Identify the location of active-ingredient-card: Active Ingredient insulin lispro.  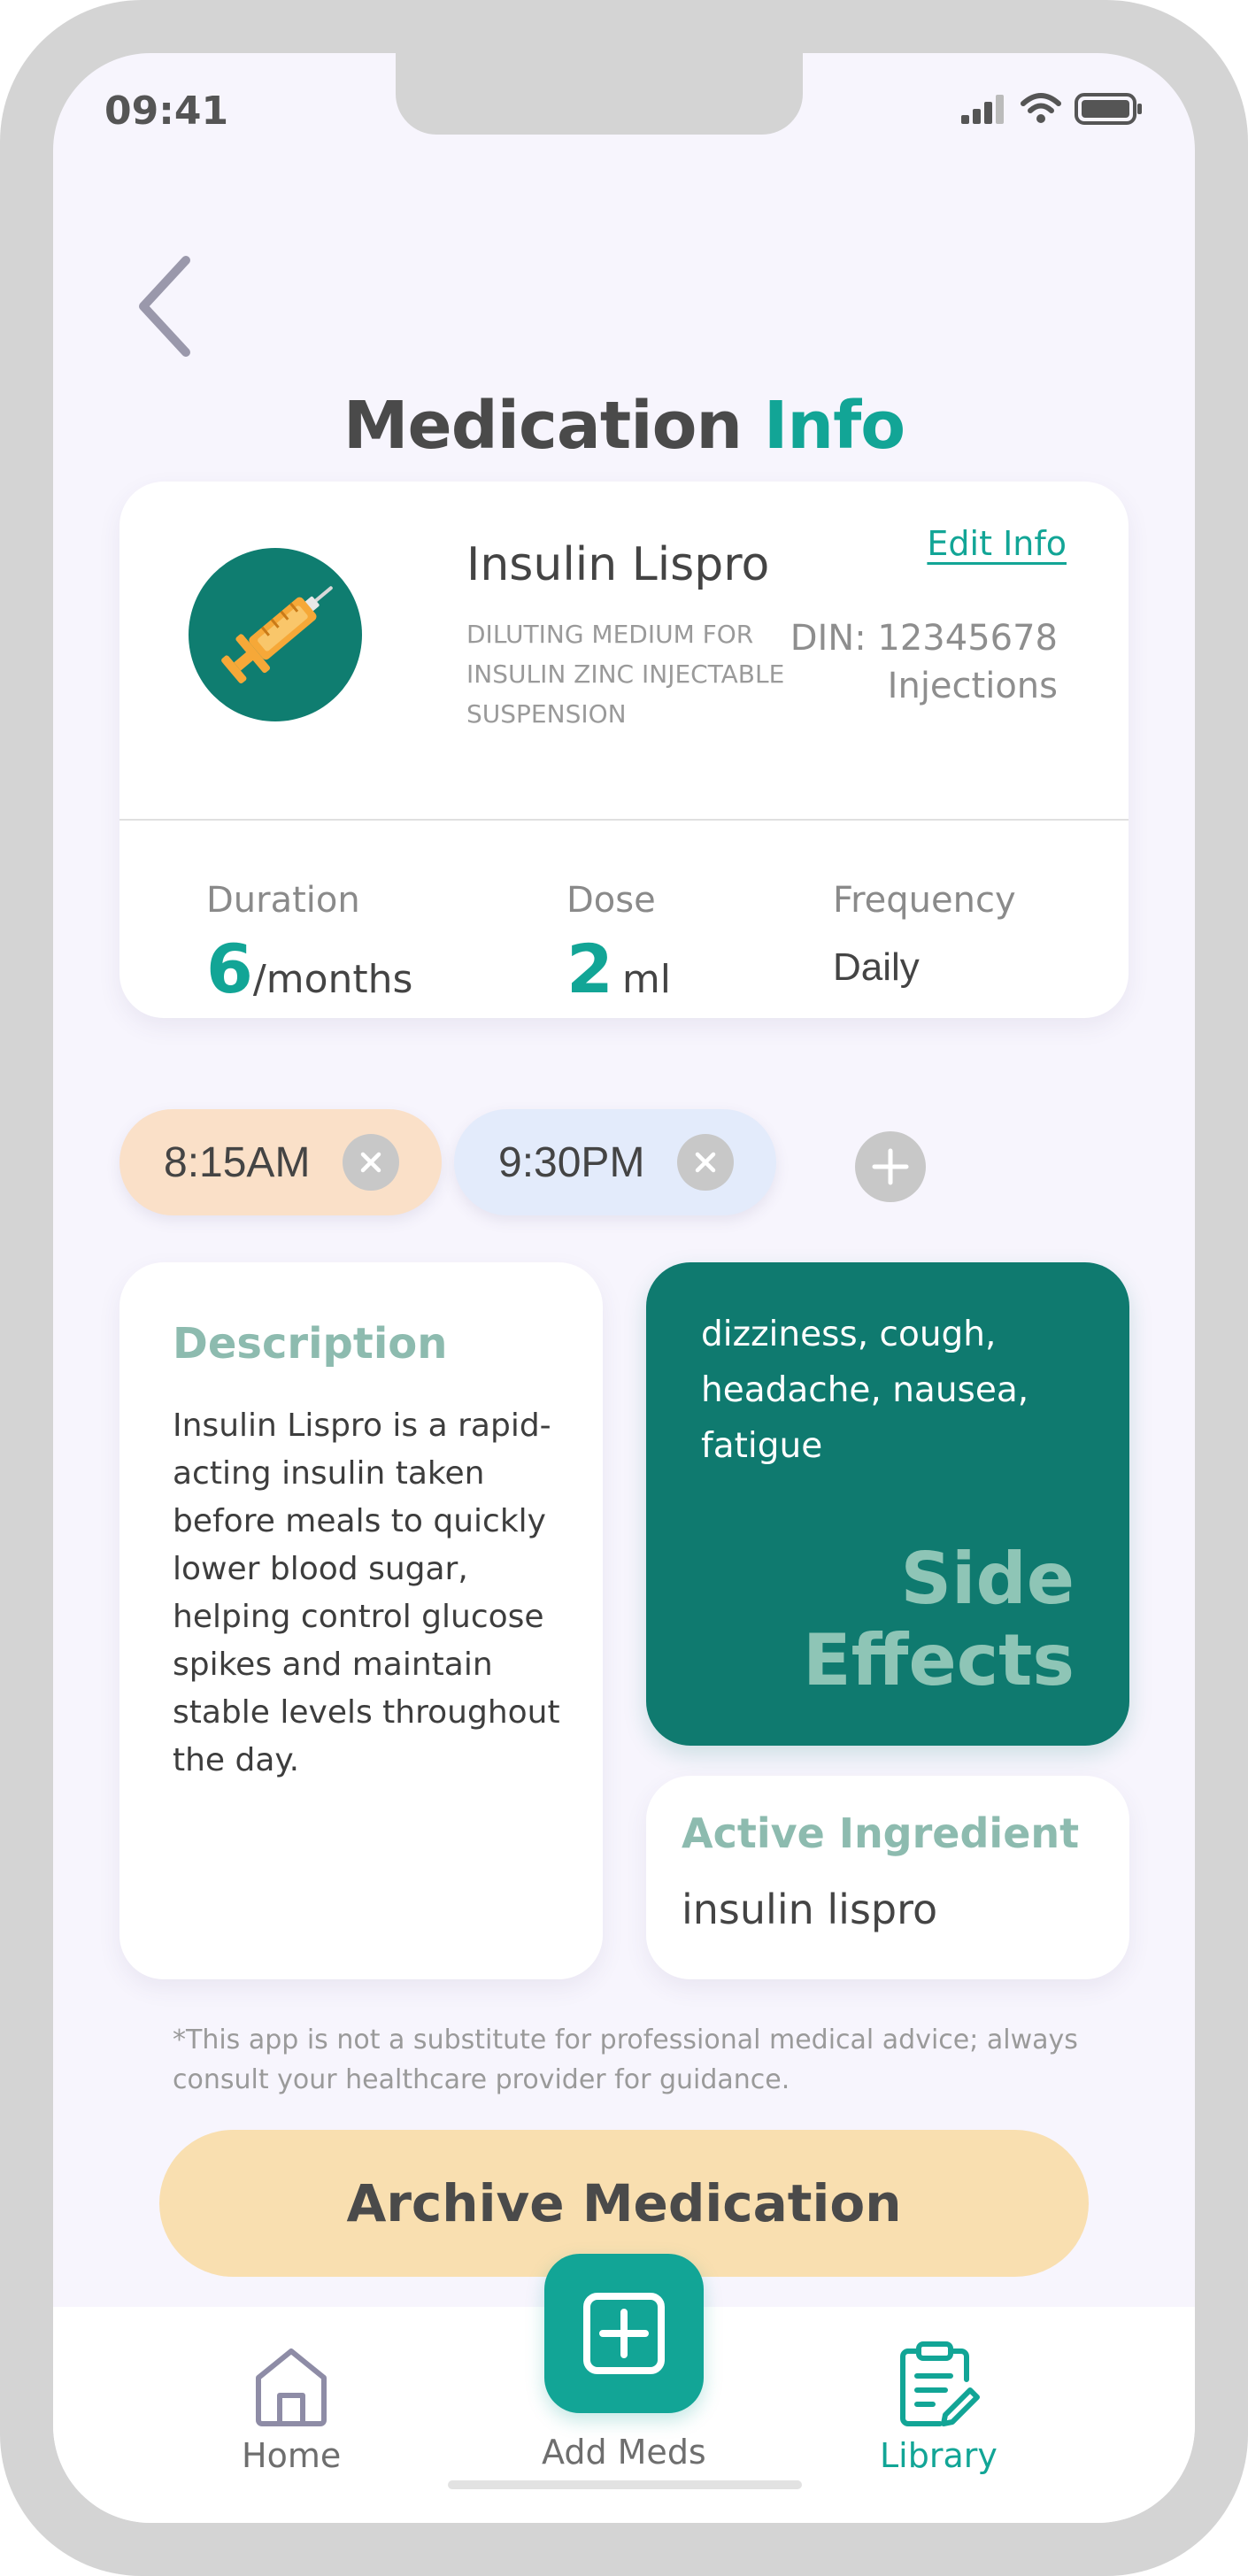
(887, 1877).